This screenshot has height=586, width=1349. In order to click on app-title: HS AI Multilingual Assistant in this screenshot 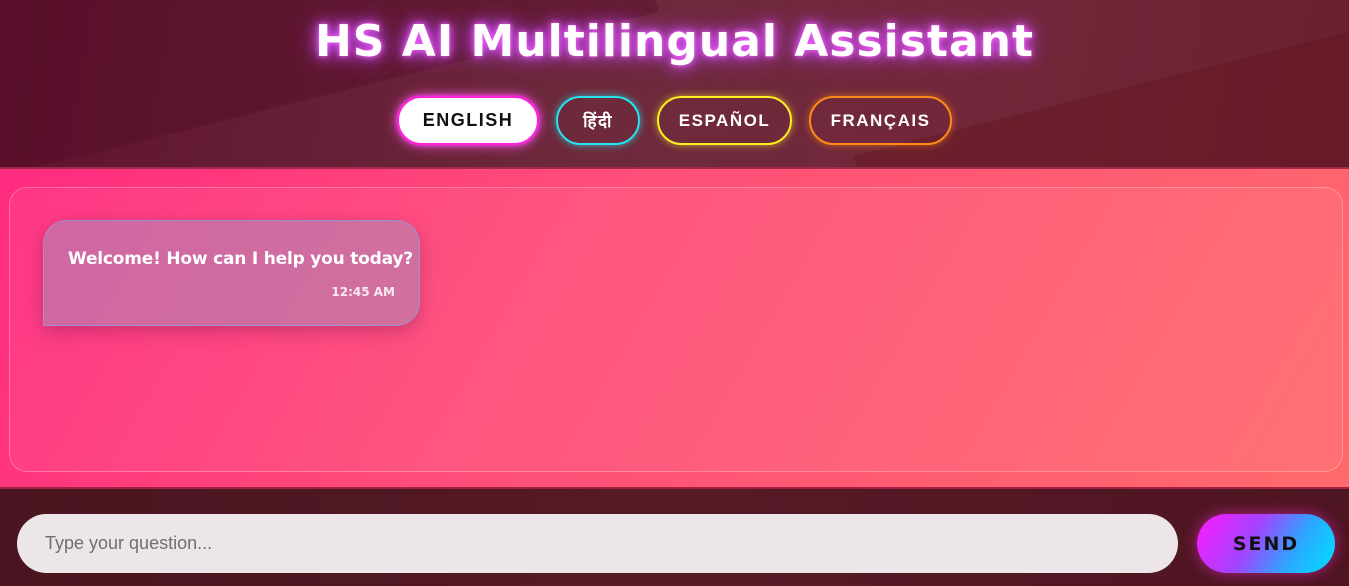, I will do `click(674, 41)`.